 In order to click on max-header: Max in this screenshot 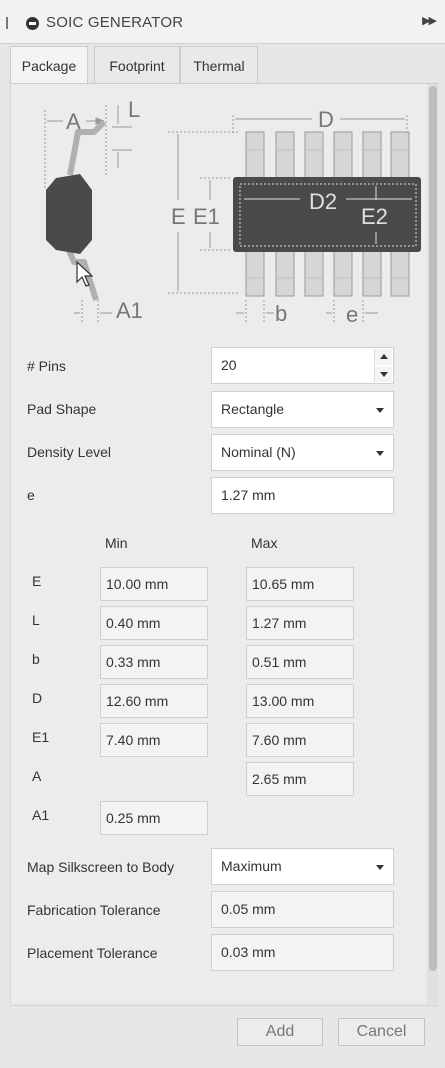, I will do `click(264, 543)`.